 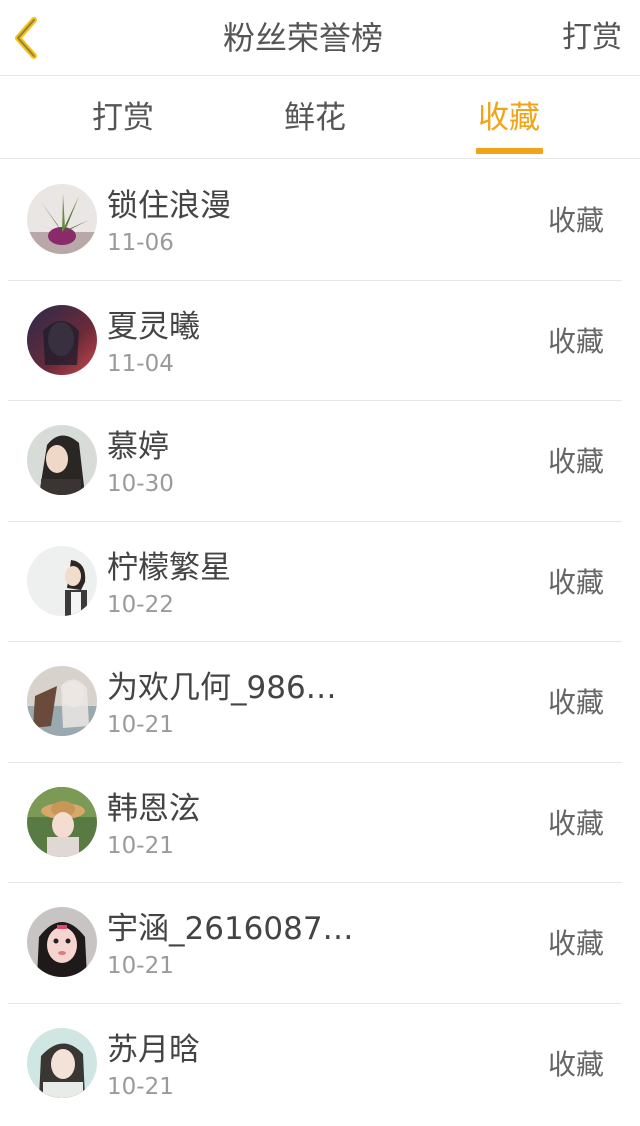 What do you see at coordinates (302, 38) in the screenshot?
I see `page-title: 粉丝荣誉榜` at bounding box center [302, 38].